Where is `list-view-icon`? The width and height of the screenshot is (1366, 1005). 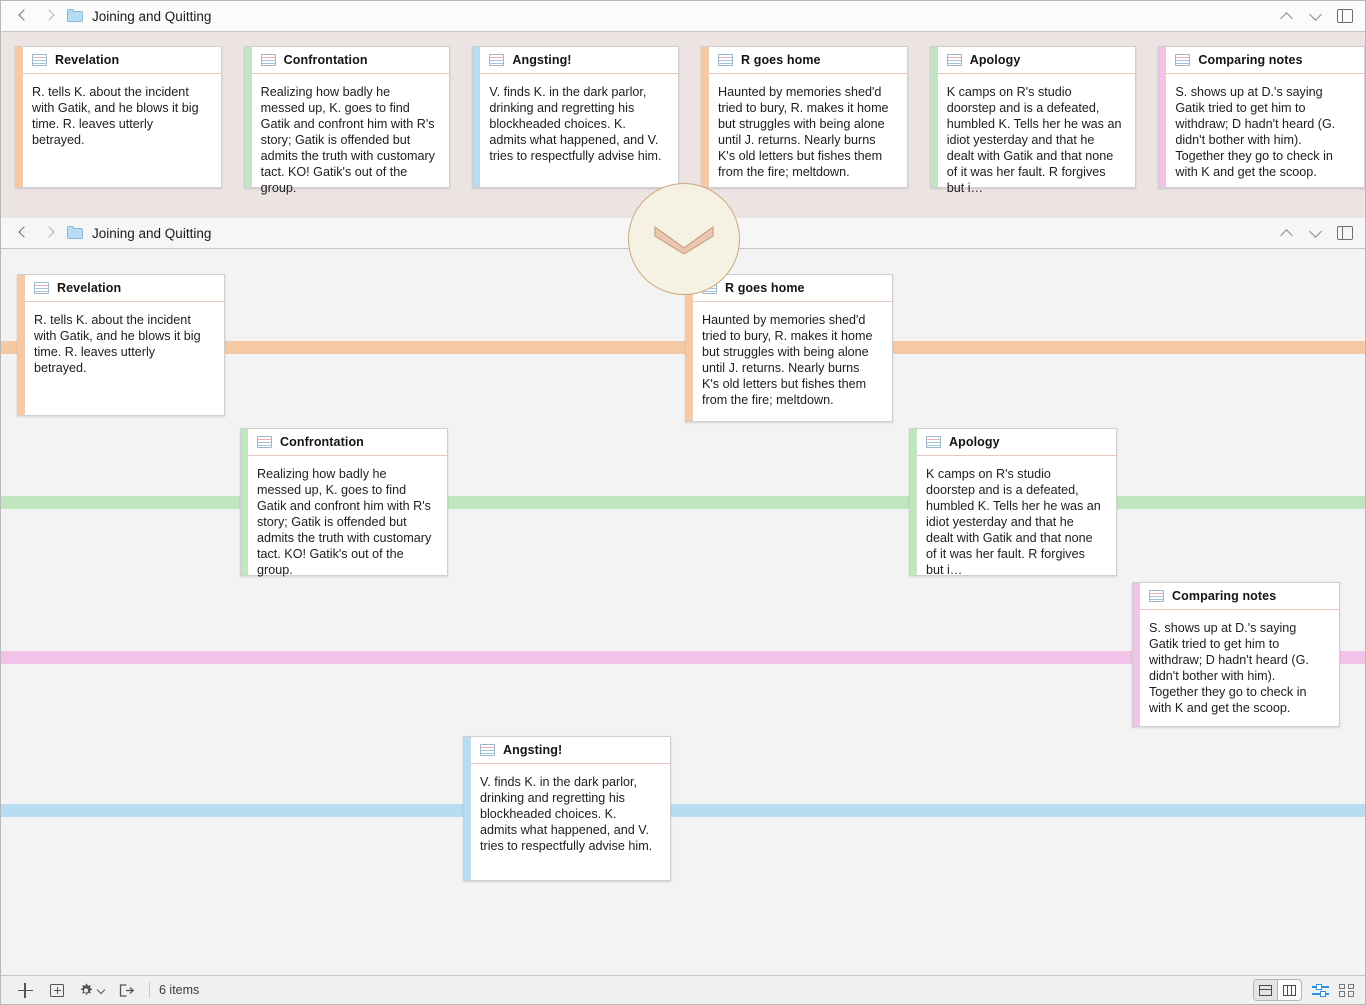 list-view-icon is located at coordinates (1265, 990).